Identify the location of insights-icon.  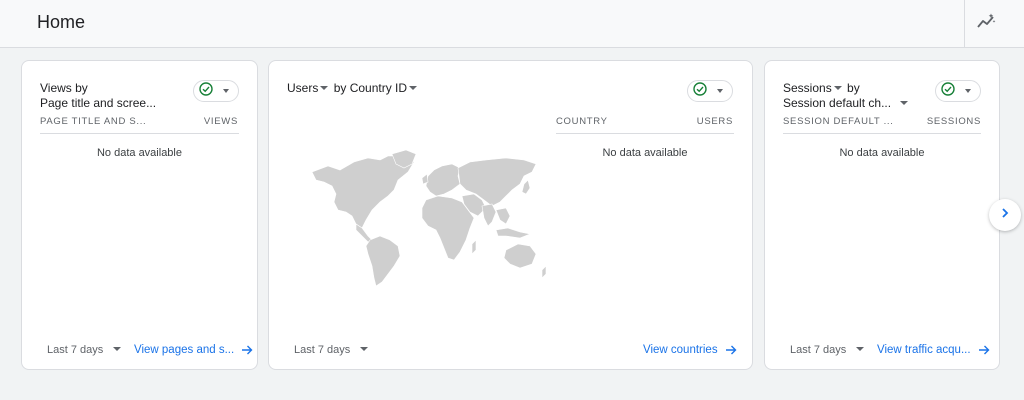
(986, 24).